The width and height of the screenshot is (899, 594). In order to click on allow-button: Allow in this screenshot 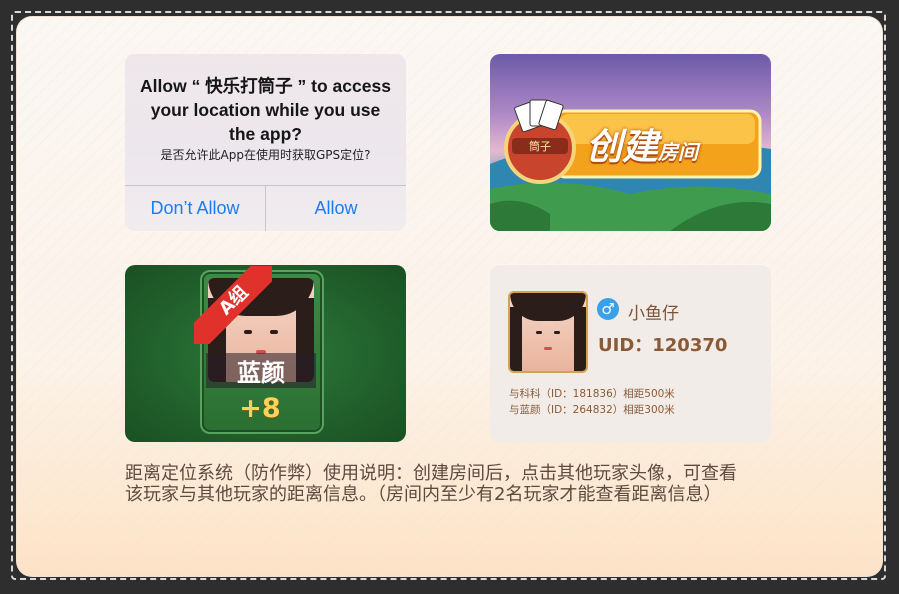, I will do `click(335, 208)`.